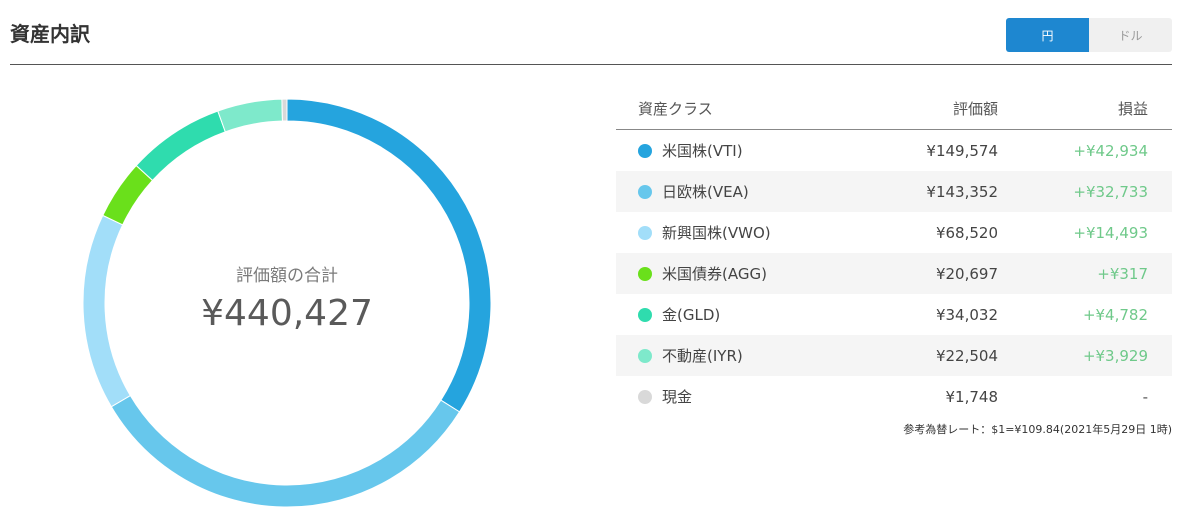 The width and height of the screenshot is (1200, 516). What do you see at coordinates (894, 355) in the screenshot?
I see `table-row: 不動産(IYR) ¥22,504 +¥3,929` at bounding box center [894, 355].